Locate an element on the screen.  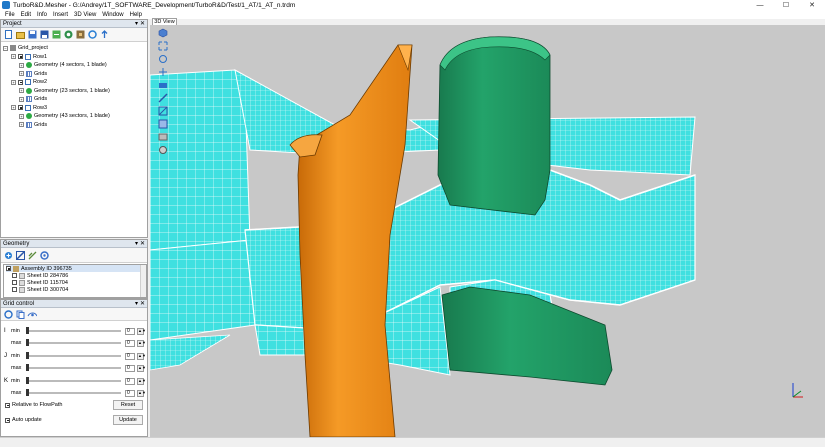
new-file-icon is located at coordinates (8, 35).